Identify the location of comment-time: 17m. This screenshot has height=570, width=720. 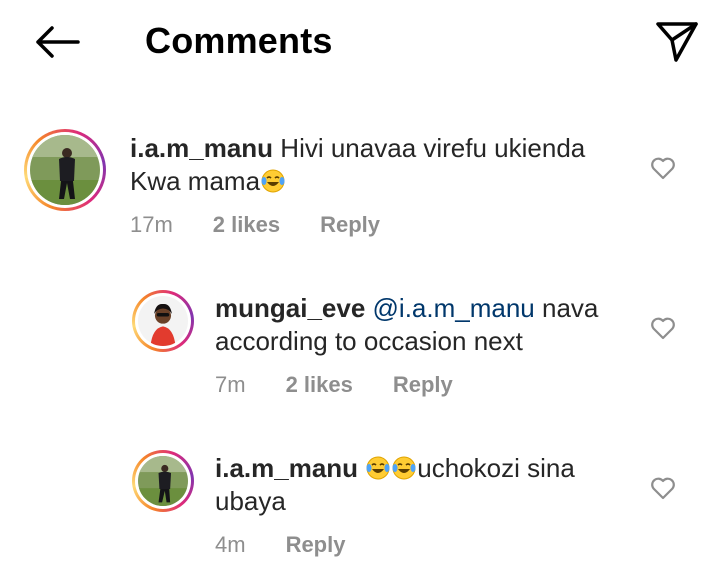
(151, 224).